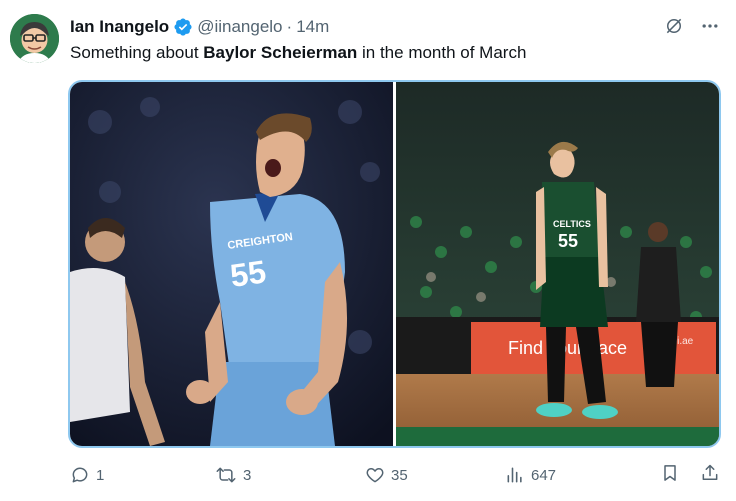 The height and width of the screenshot is (501, 736). I want to click on tweet-actions: 1 3 35 647, so click(395, 475).